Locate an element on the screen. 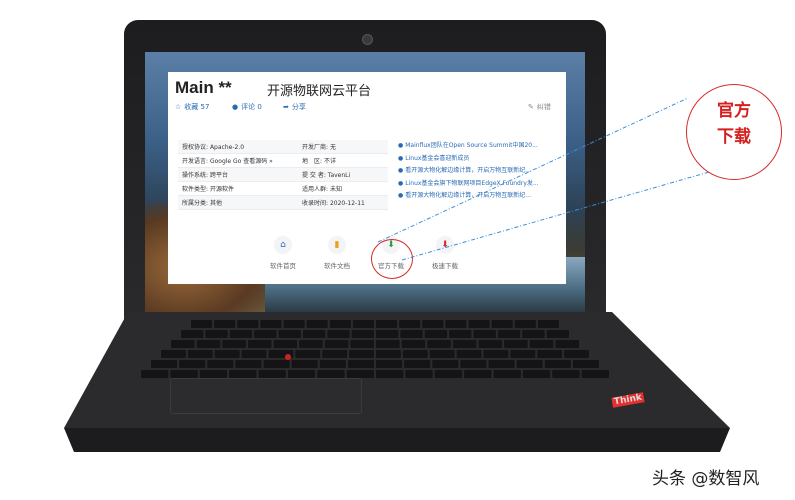  watermark: 头条 @数智风 is located at coordinates (706, 479).